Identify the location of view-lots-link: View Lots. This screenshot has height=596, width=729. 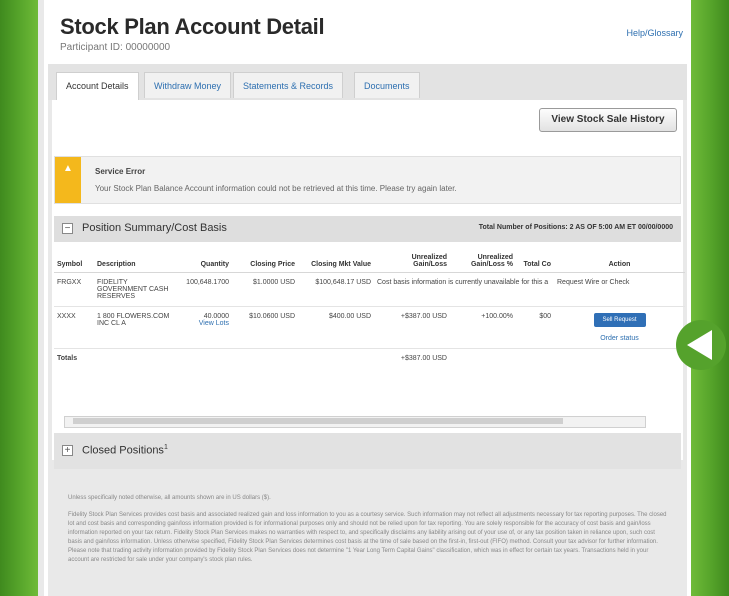
(204, 323).